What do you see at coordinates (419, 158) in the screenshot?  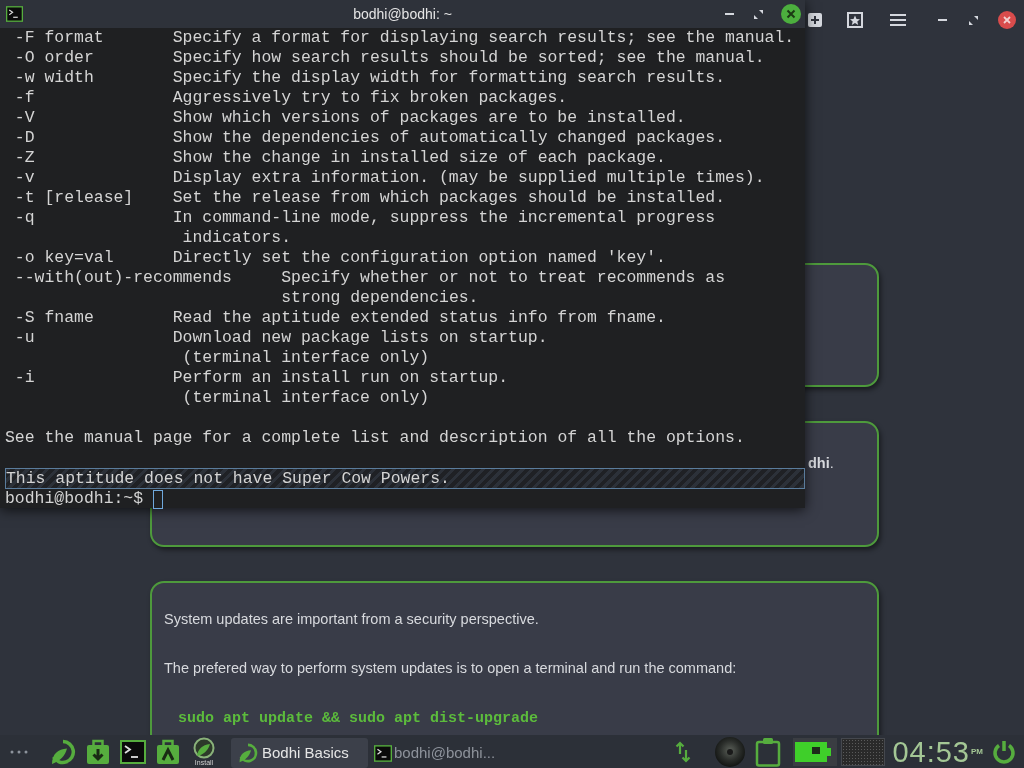 I see `option-description: Show the change in installed size of each package.` at bounding box center [419, 158].